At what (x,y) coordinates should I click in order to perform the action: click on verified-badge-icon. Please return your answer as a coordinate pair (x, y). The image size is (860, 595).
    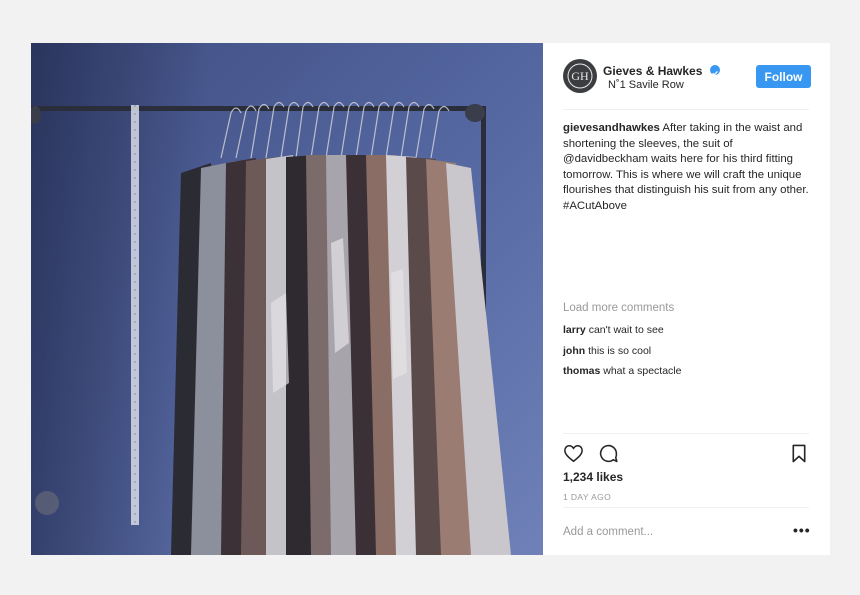
    Looking at the image, I should click on (715, 70).